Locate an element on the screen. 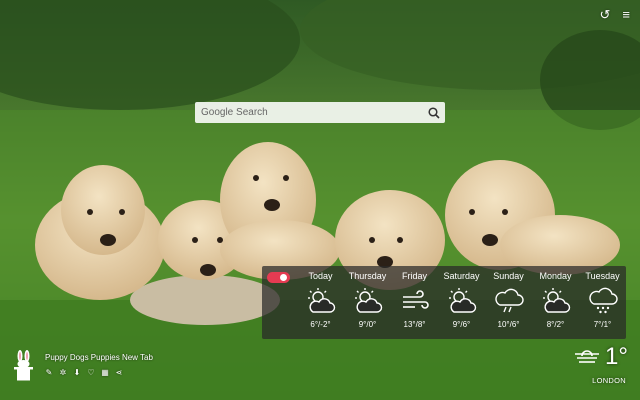 The image size is (640, 400). rain-icon is located at coordinates (508, 301).